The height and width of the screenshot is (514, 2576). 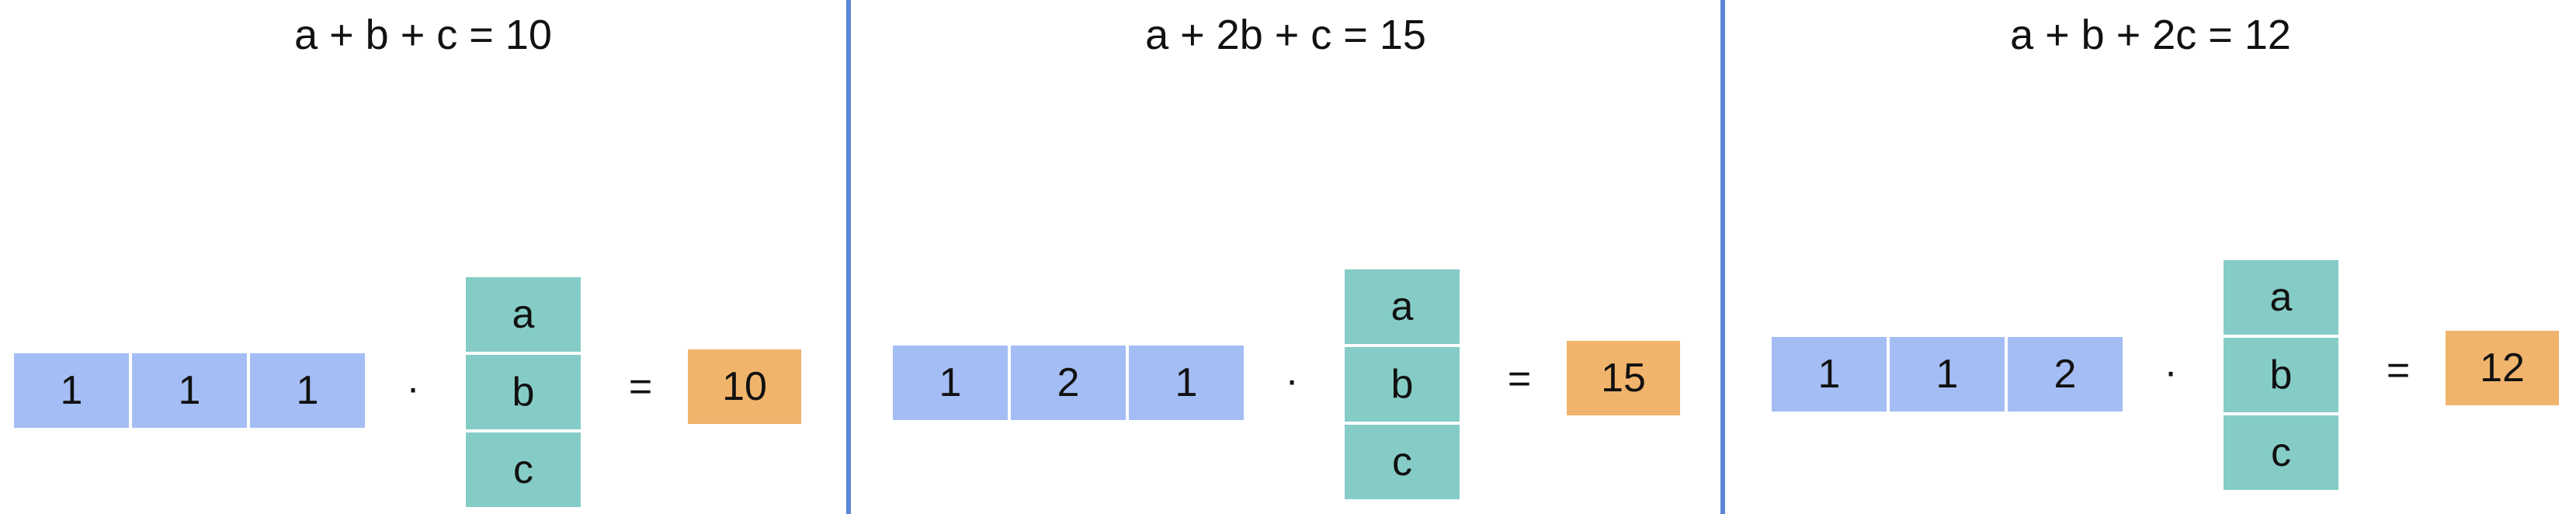 I want to click on equation-title: a + b + c = 10, so click(x=423, y=35).